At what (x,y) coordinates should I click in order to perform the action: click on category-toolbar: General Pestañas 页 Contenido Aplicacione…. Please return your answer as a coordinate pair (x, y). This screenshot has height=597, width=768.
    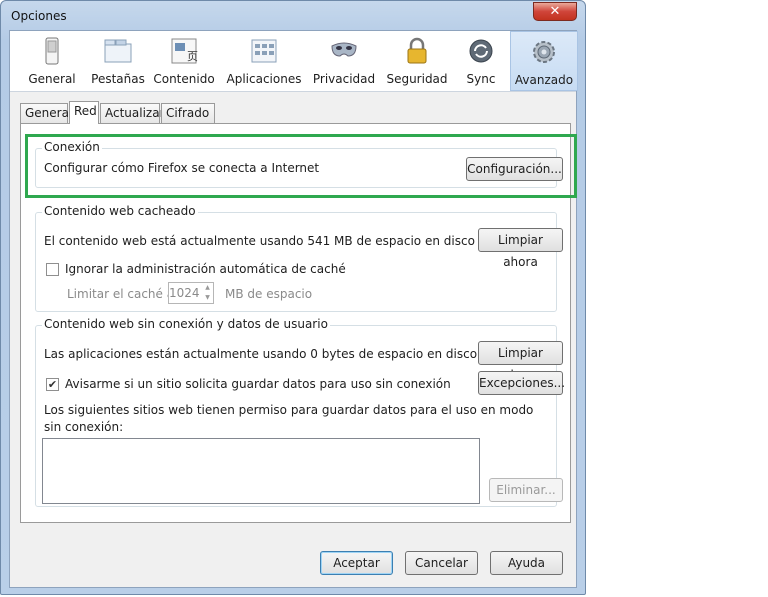
    Looking at the image, I should click on (294, 61).